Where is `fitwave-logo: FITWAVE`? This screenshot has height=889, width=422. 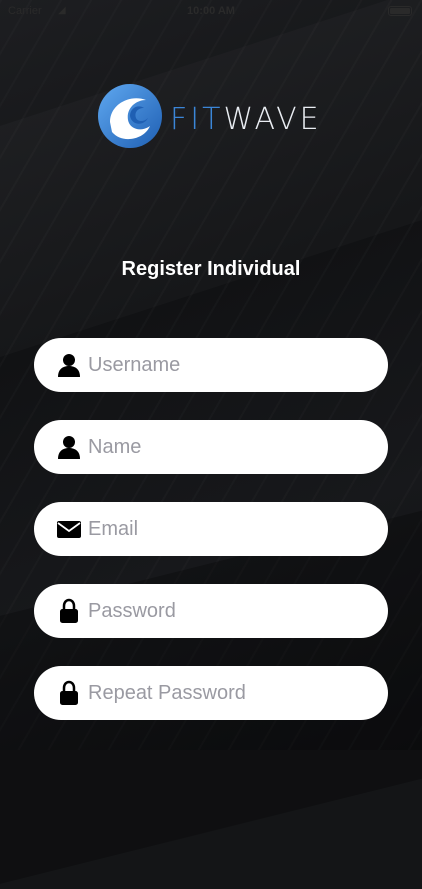
fitwave-logo: FITWAVE is located at coordinates (216, 117).